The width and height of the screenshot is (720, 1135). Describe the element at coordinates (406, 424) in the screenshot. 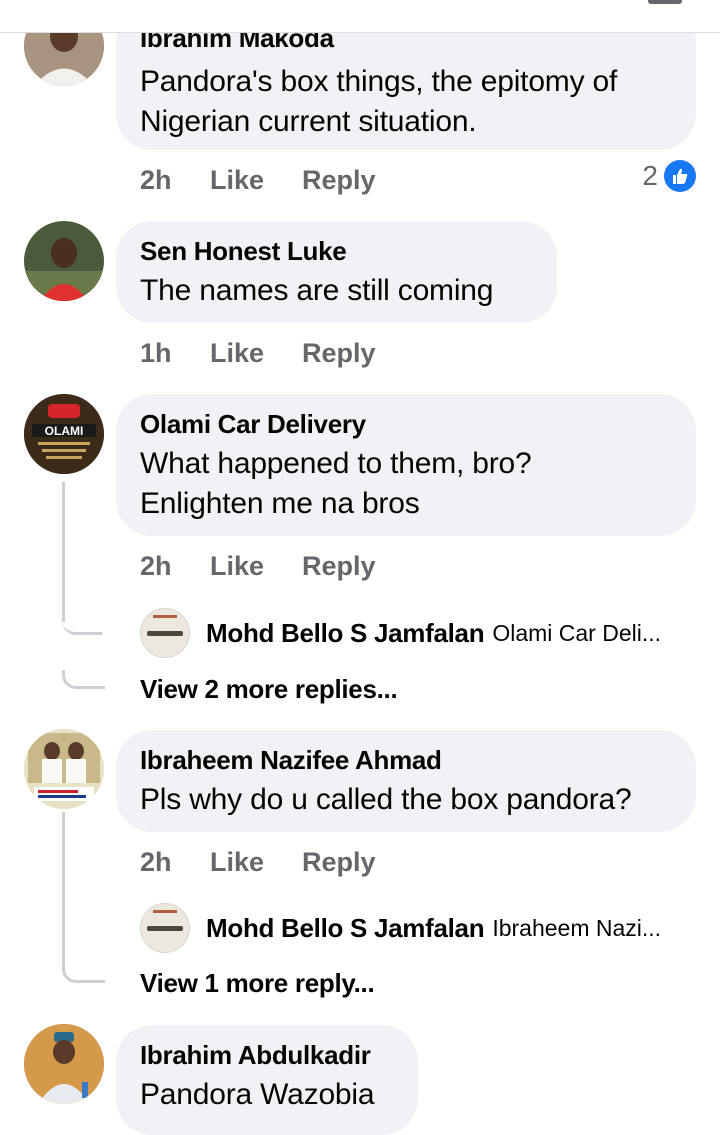

I see `comment-author: Olami Car Delivery` at that location.